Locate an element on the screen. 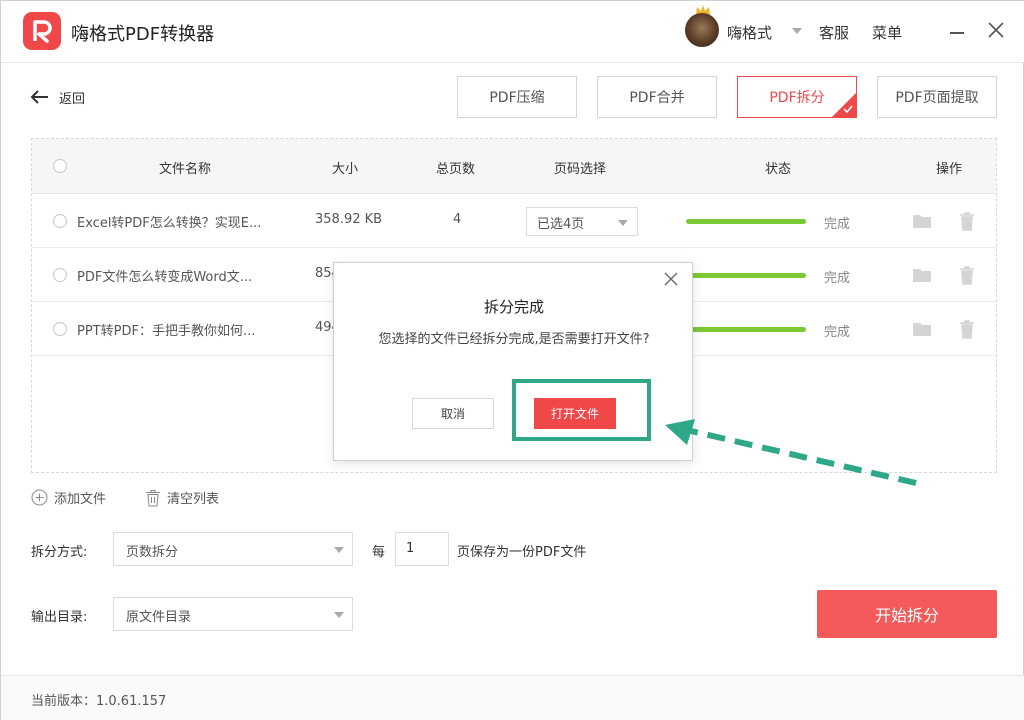 The height and width of the screenshot is (720, 1024). app-logo-icon is located at coordinates (42, 31).